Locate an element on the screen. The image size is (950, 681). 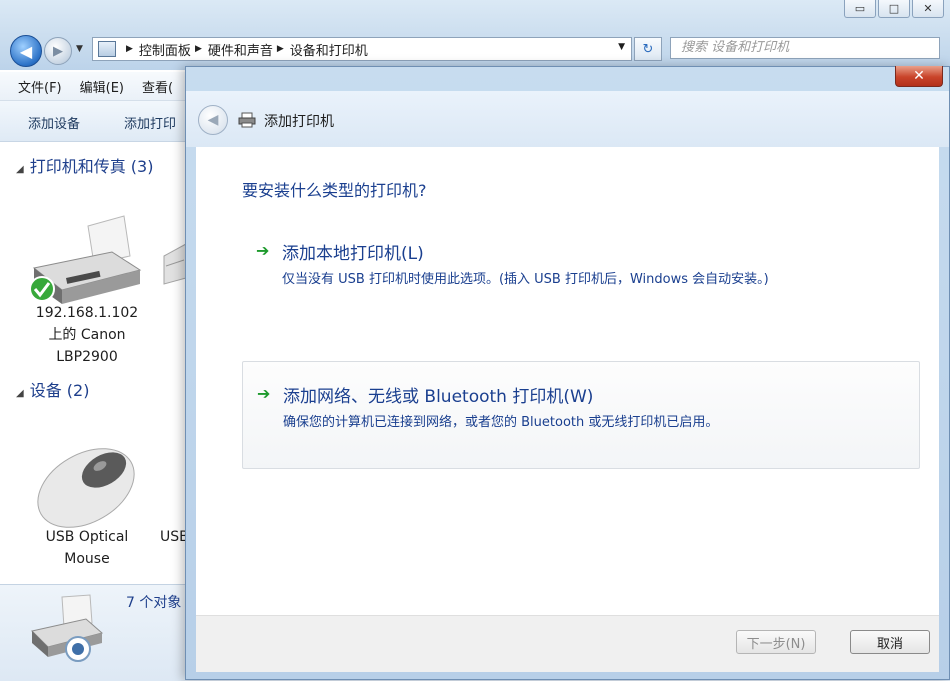
printer-type-question: 要安装什么类型的打印机? is located at coordinates (334, 190).